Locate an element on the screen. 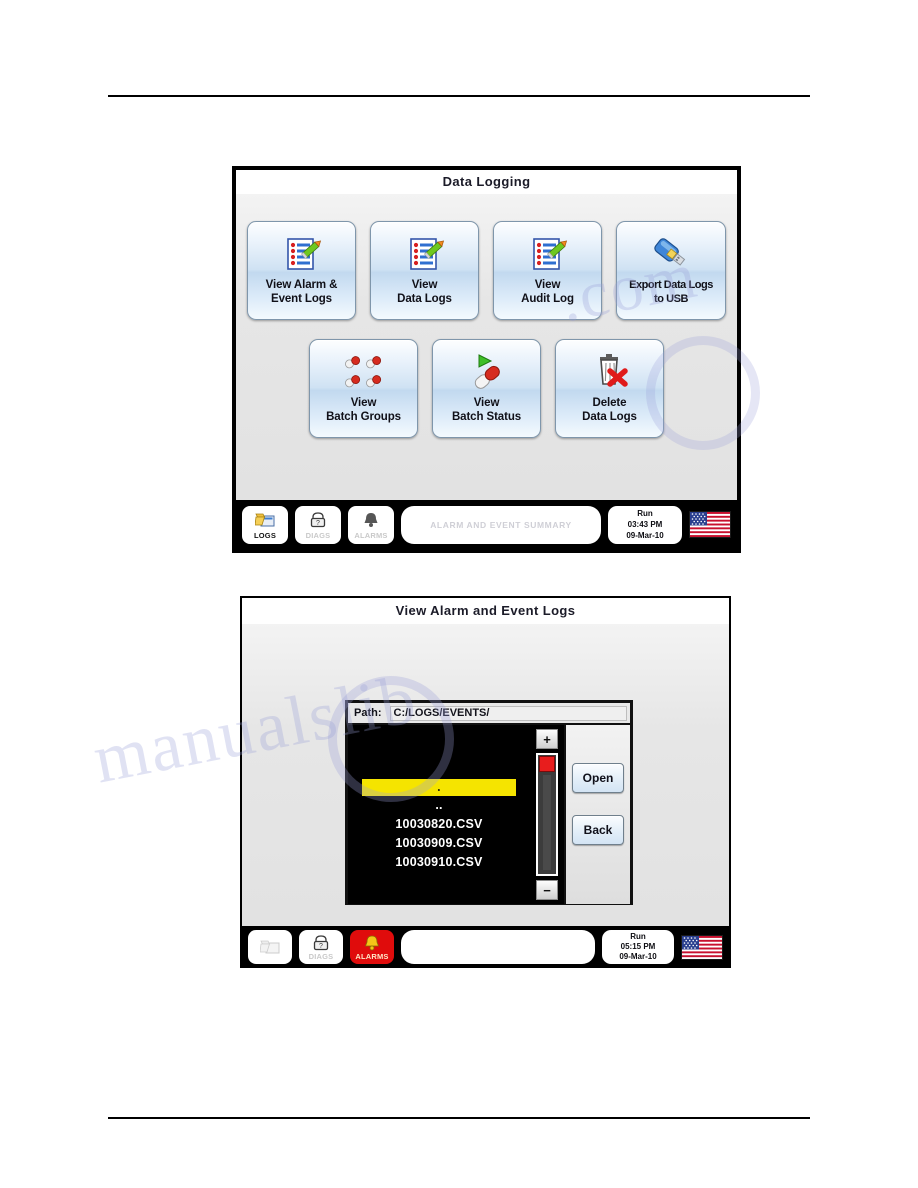 Image resolution: width=918 pixels, height=1188 pixels. panel2-taskbar: ? DIAGS ALARMS Run 05:15 PM 09-Mar-10 is located at coordinates (485, 947).